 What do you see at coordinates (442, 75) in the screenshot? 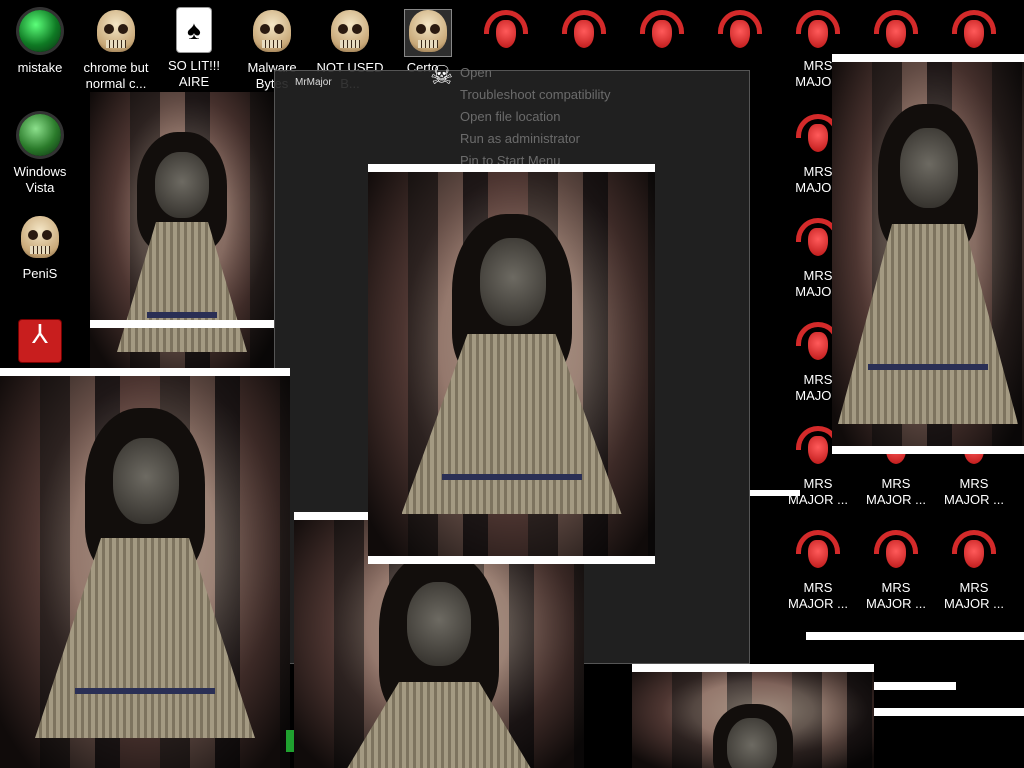
I see `skull-crossbones-icon: ☠` at bounding box center [442, 75].